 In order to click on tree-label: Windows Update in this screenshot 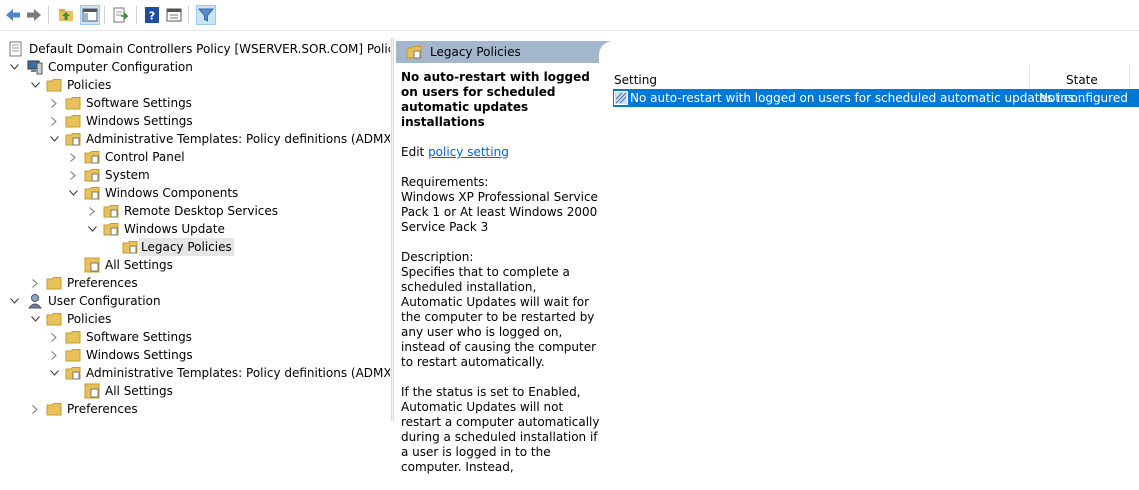, I will do `click(174, 229)`.